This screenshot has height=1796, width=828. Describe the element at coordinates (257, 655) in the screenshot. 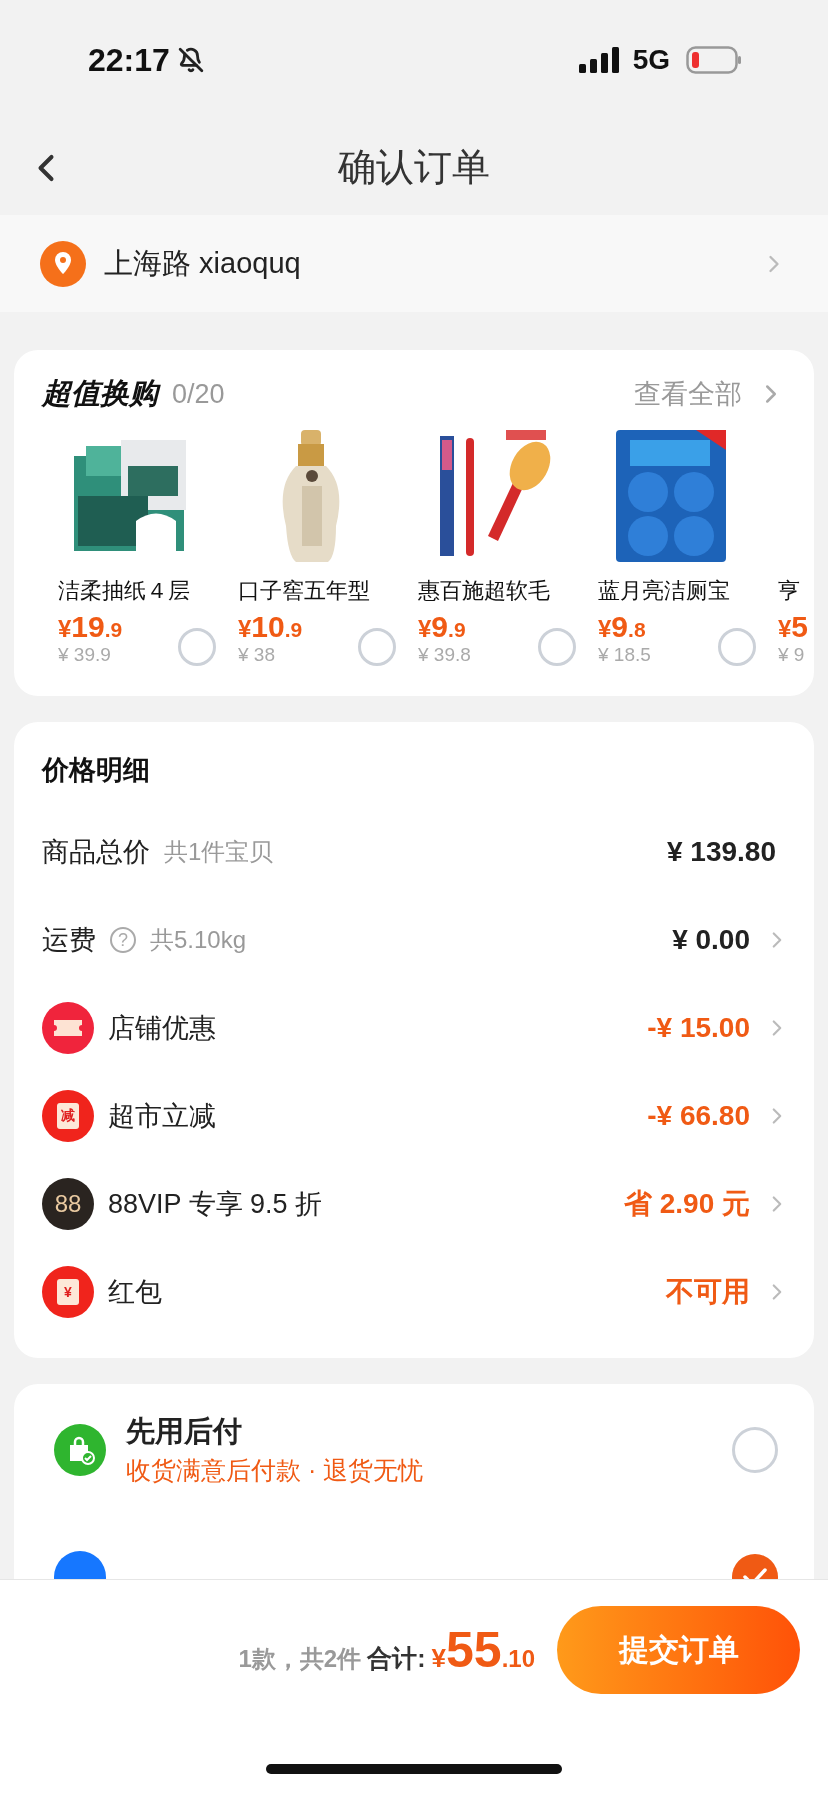

I see `original-price: ¥ 38` at that location.